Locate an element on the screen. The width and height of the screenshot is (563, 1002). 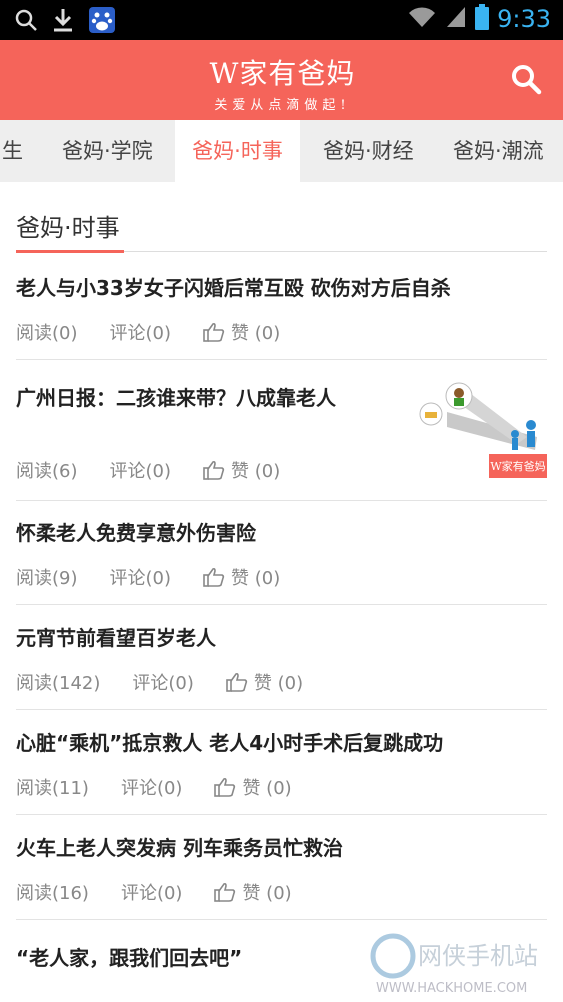
app-header: W家有爸妈 关爱从点滴做起! is located at coordinates (281, 80).